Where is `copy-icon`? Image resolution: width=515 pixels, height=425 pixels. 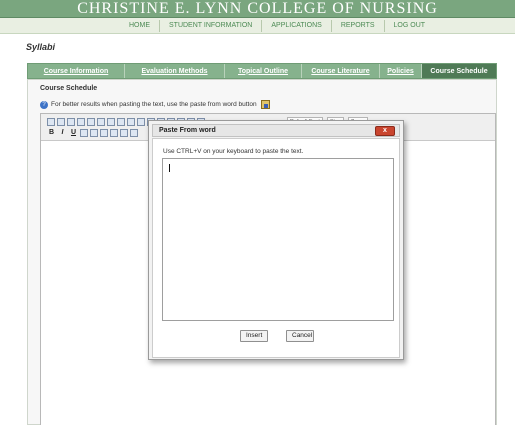
copy-icon is located at coordinates (131, 121).